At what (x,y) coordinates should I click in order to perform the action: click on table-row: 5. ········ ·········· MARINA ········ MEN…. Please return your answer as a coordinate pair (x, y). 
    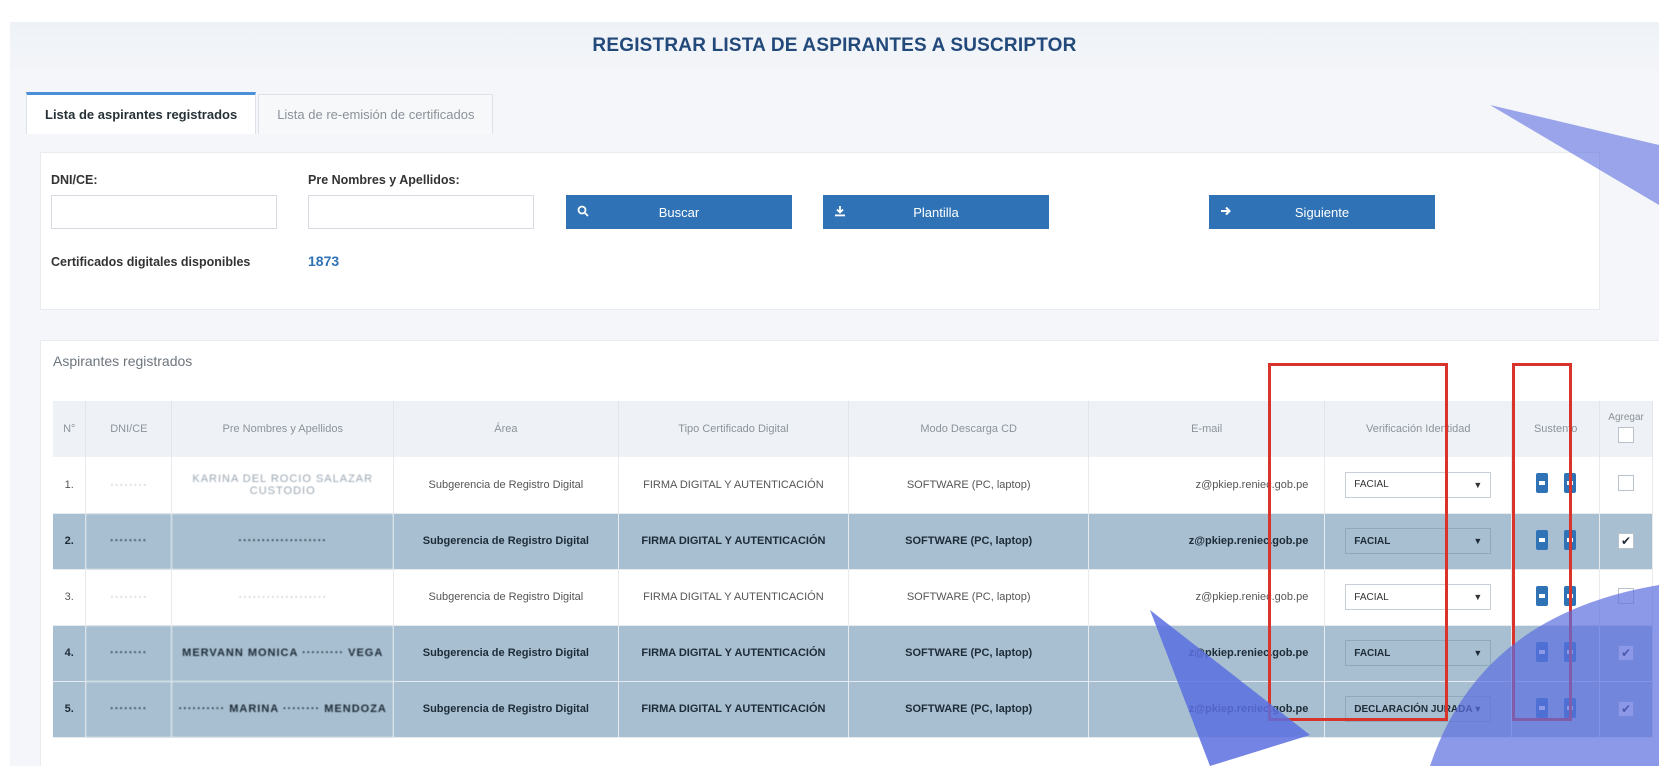
    Looking at the image, I should click on (853, 709).